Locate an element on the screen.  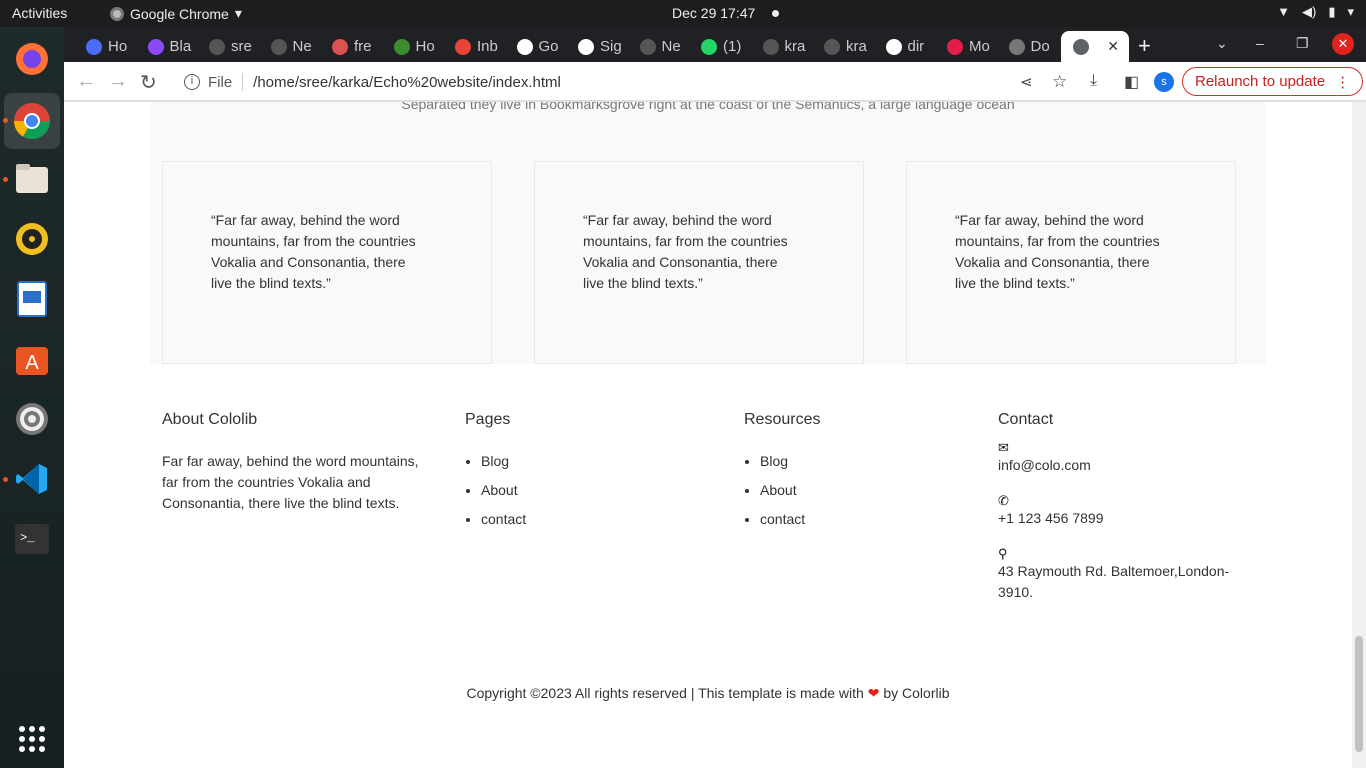
forward-icon: → is located at coordinates (118, 81).